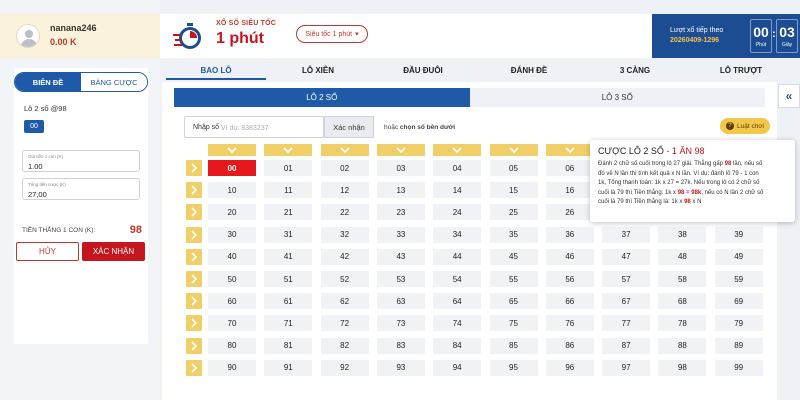 This screenshot has height=400, width=800. What do you see at coordinates (745, 126) in the screenshot?
I see `rules-button: ? Luật chơi` at bounding box center [745, 126].